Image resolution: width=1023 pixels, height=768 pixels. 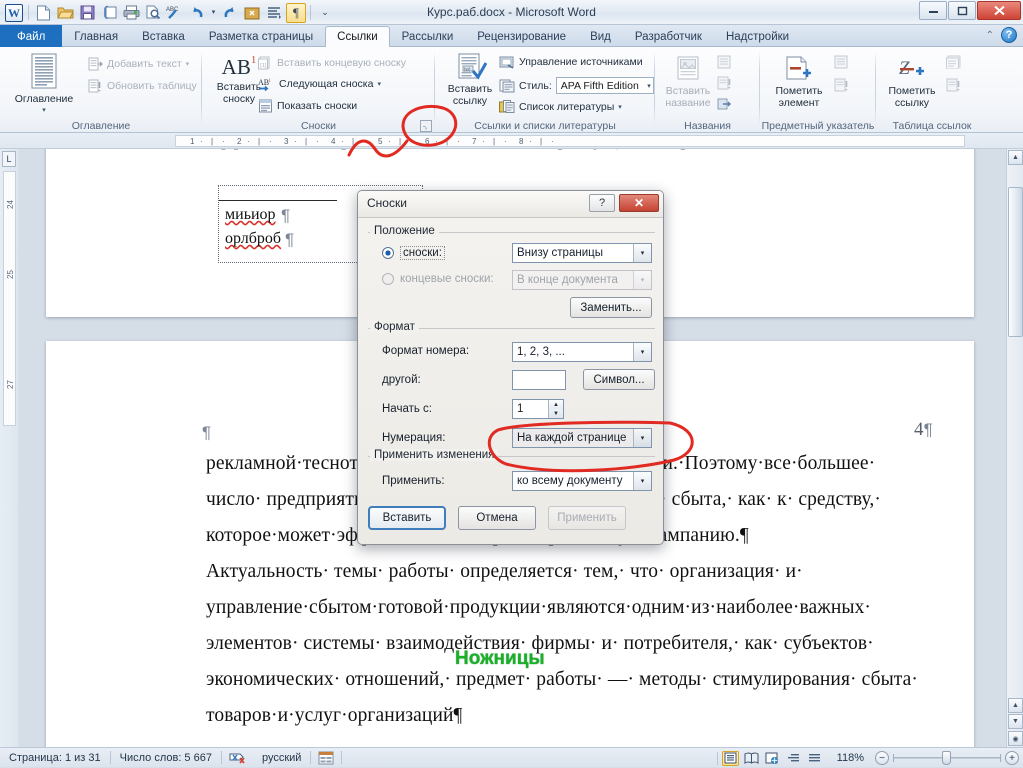 What do you see at coordinates (250, 215) in the screenshot?
I see `footnote-line-1: миьиор` at bounding box center [250, 215].